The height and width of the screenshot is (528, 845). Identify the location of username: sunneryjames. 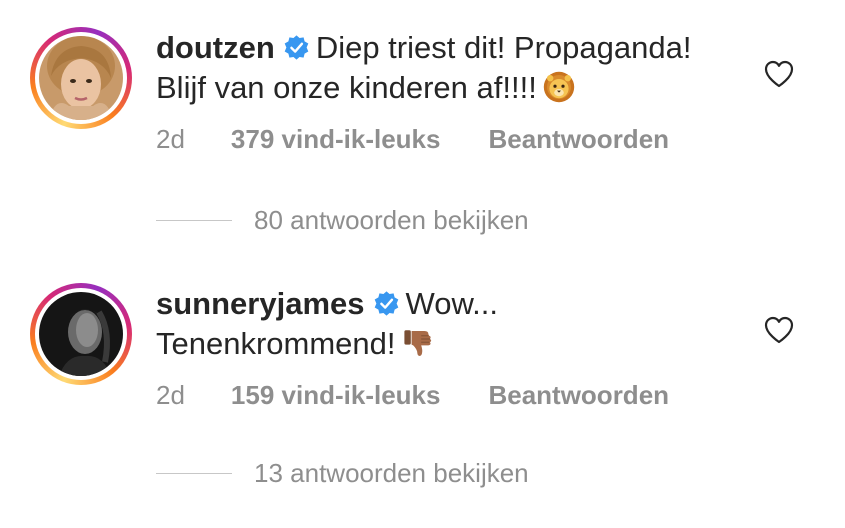
(260, 303).